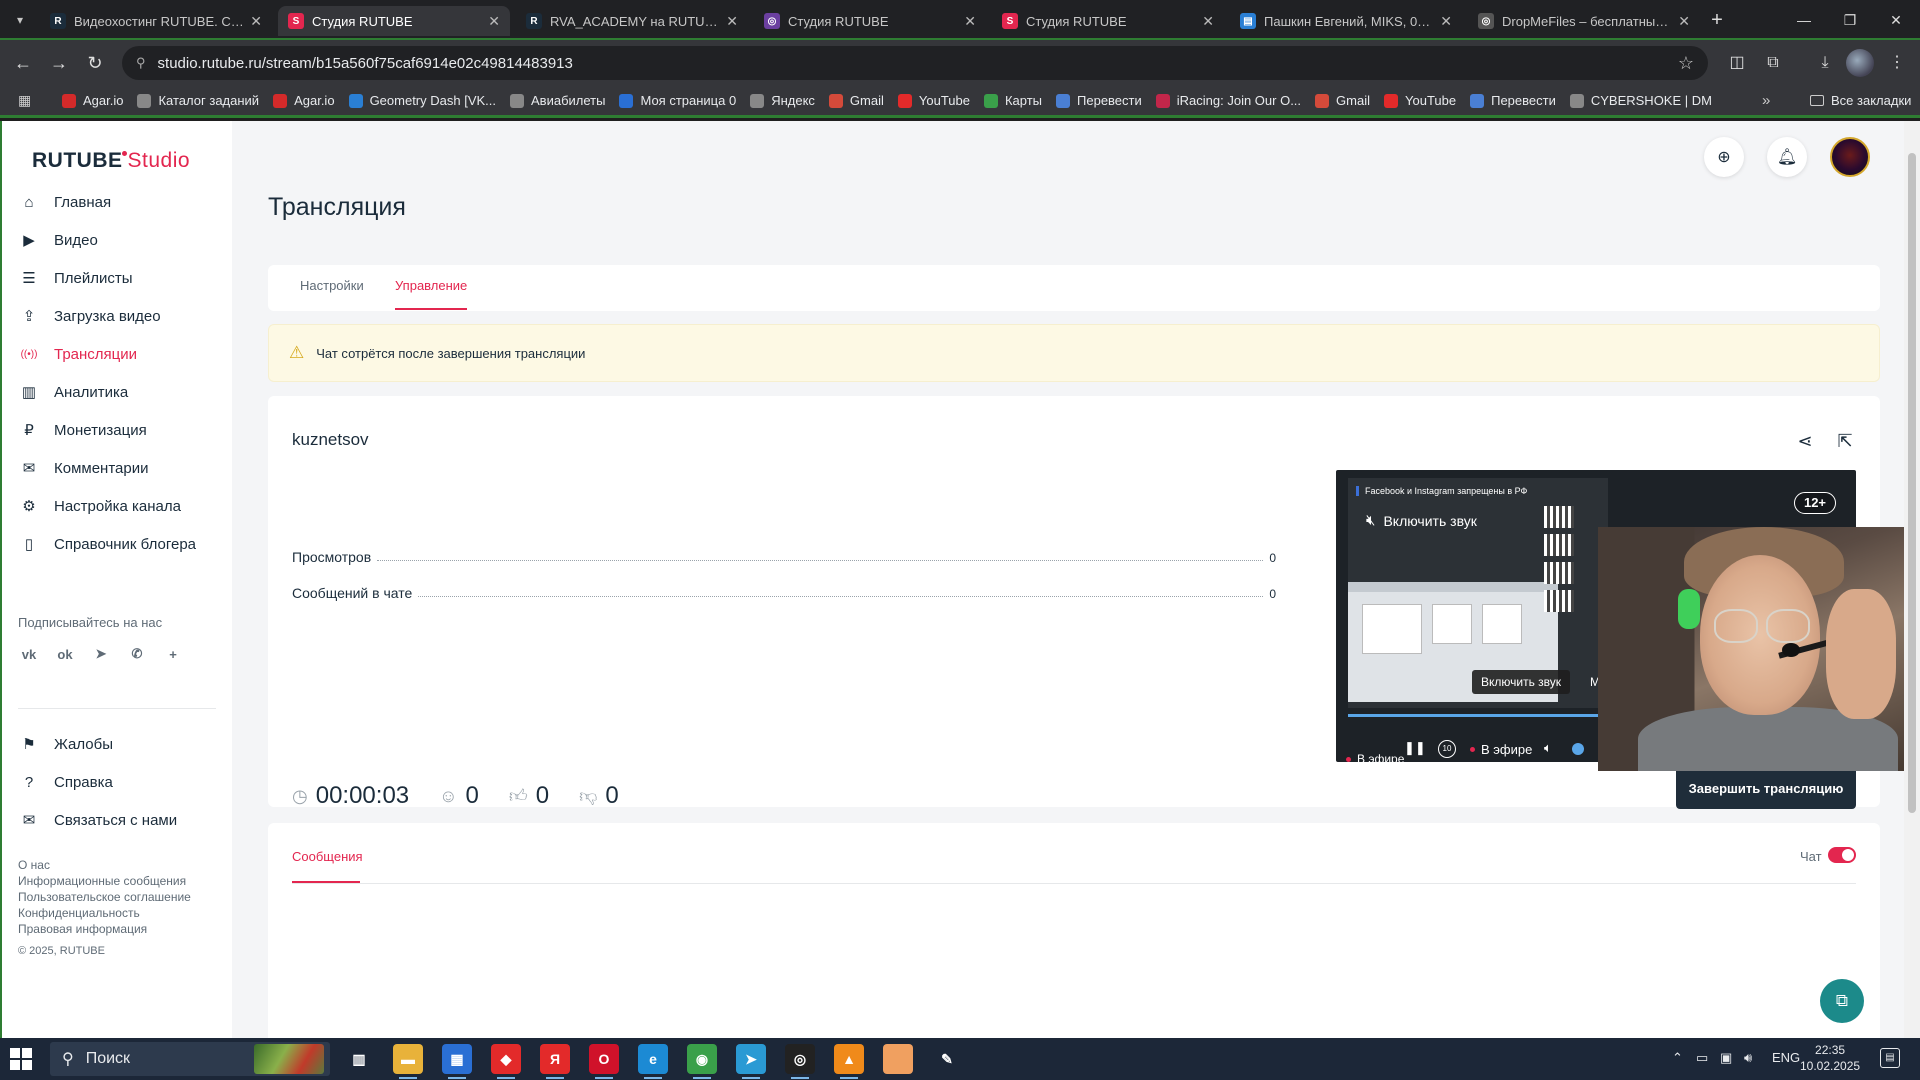 Image resolution: width=1920 pixels, height=1080 pixels. What do you see at coordinates (1578, 749) in the screenshot?
I see `volume-slider` at bounding box center [1578, 749].